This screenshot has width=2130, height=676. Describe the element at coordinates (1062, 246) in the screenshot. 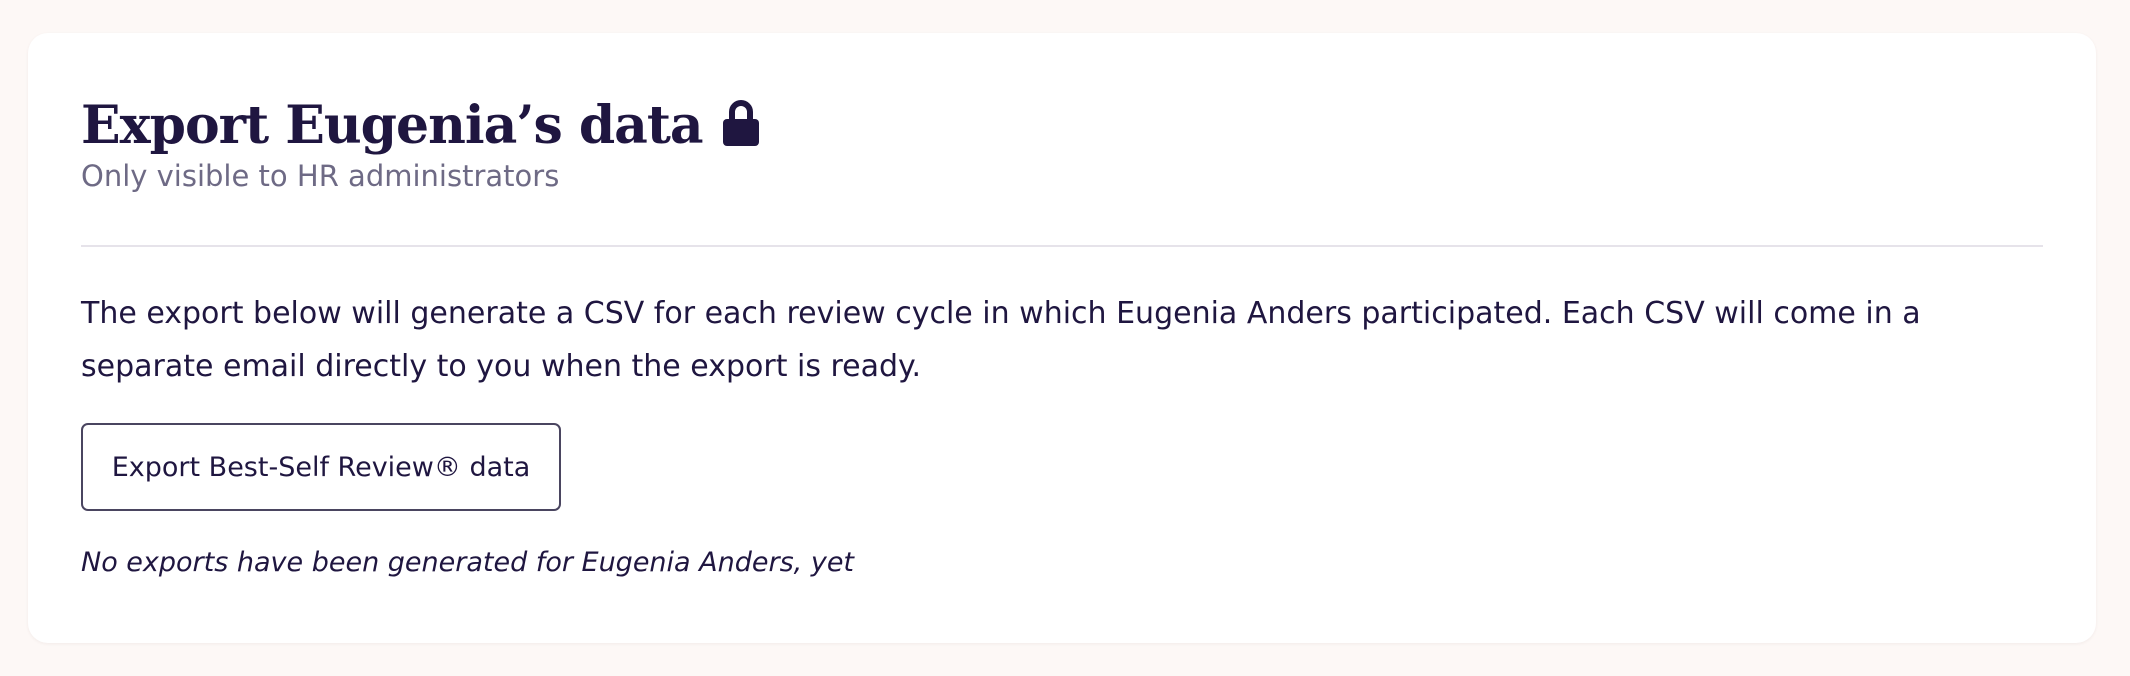

I see `divider` at that location.